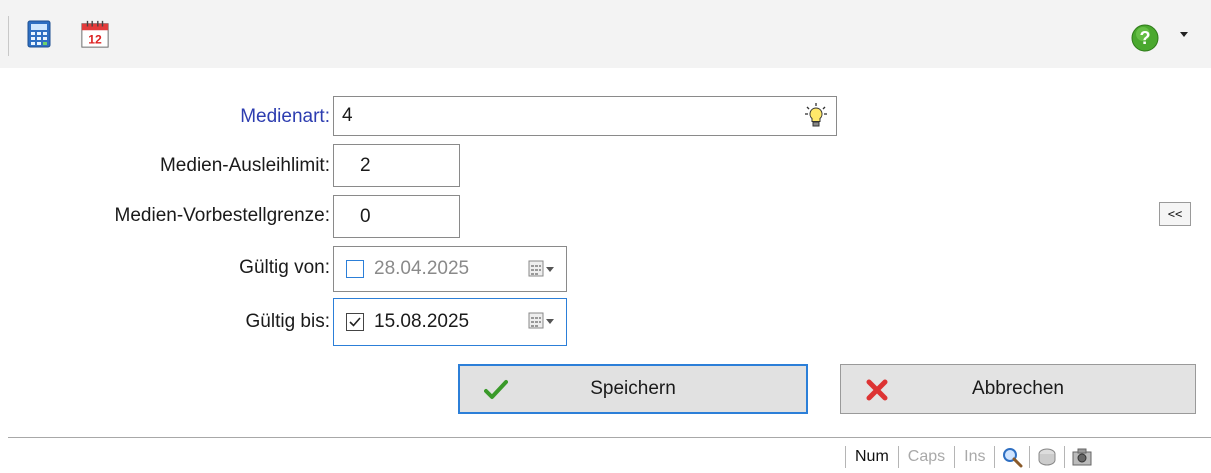 This screenshot has height=473, width=1211. Describe the element at coordinates (222, 215) in the screenshot. I see `vorbestellgrenze-label: Medien-Vorbestellgrenze:` at that location.